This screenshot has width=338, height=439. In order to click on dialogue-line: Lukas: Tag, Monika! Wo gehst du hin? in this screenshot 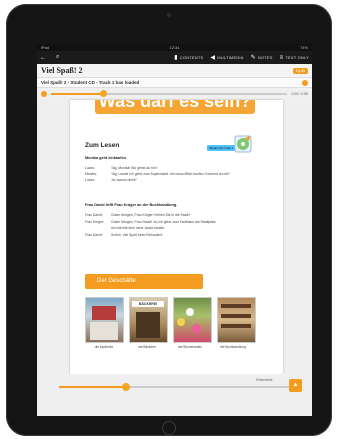, I will do `click(121, 168)`.